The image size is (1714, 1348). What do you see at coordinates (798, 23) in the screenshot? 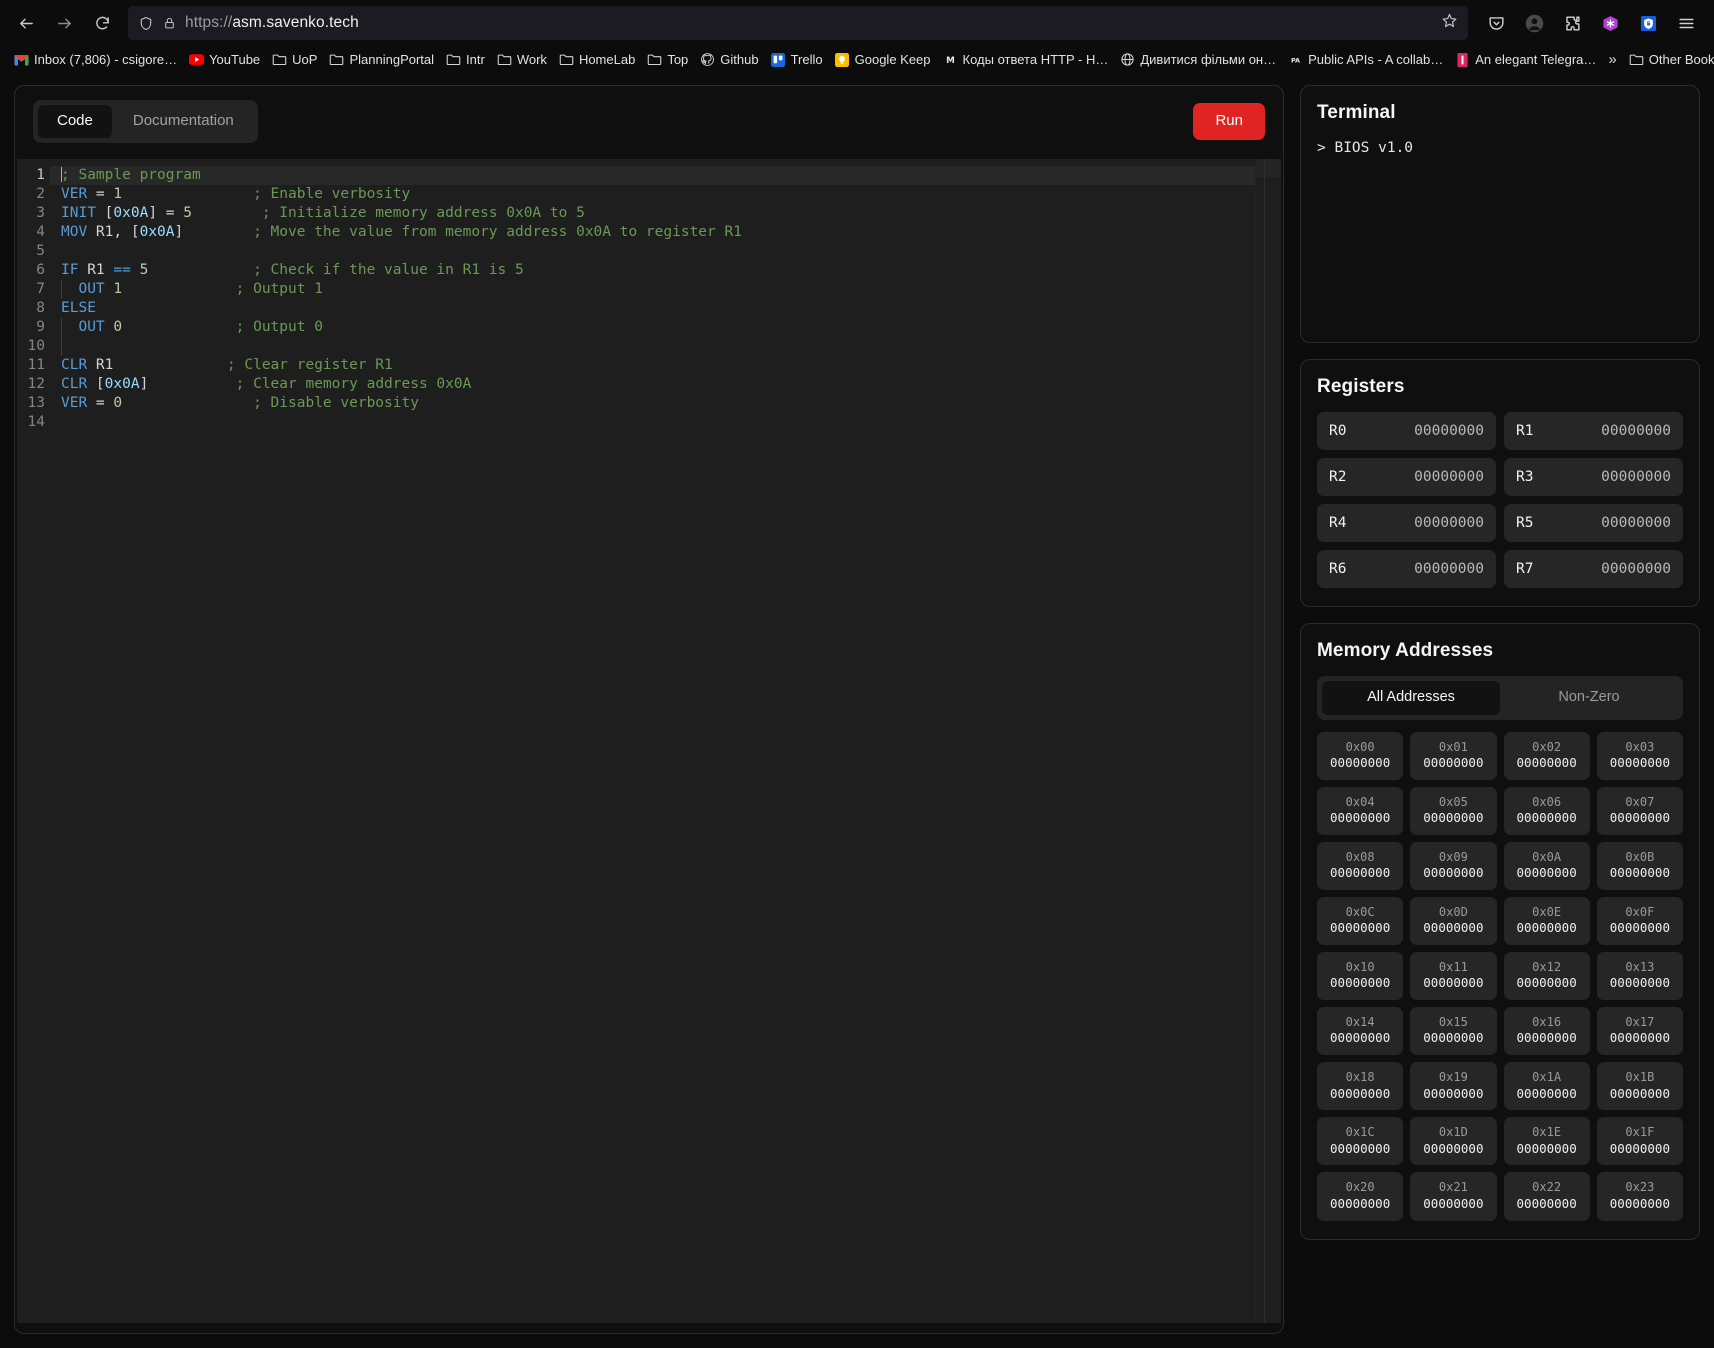
I see `url-bar: https://asm.savenko.tech` at bounding box center [798, 23].